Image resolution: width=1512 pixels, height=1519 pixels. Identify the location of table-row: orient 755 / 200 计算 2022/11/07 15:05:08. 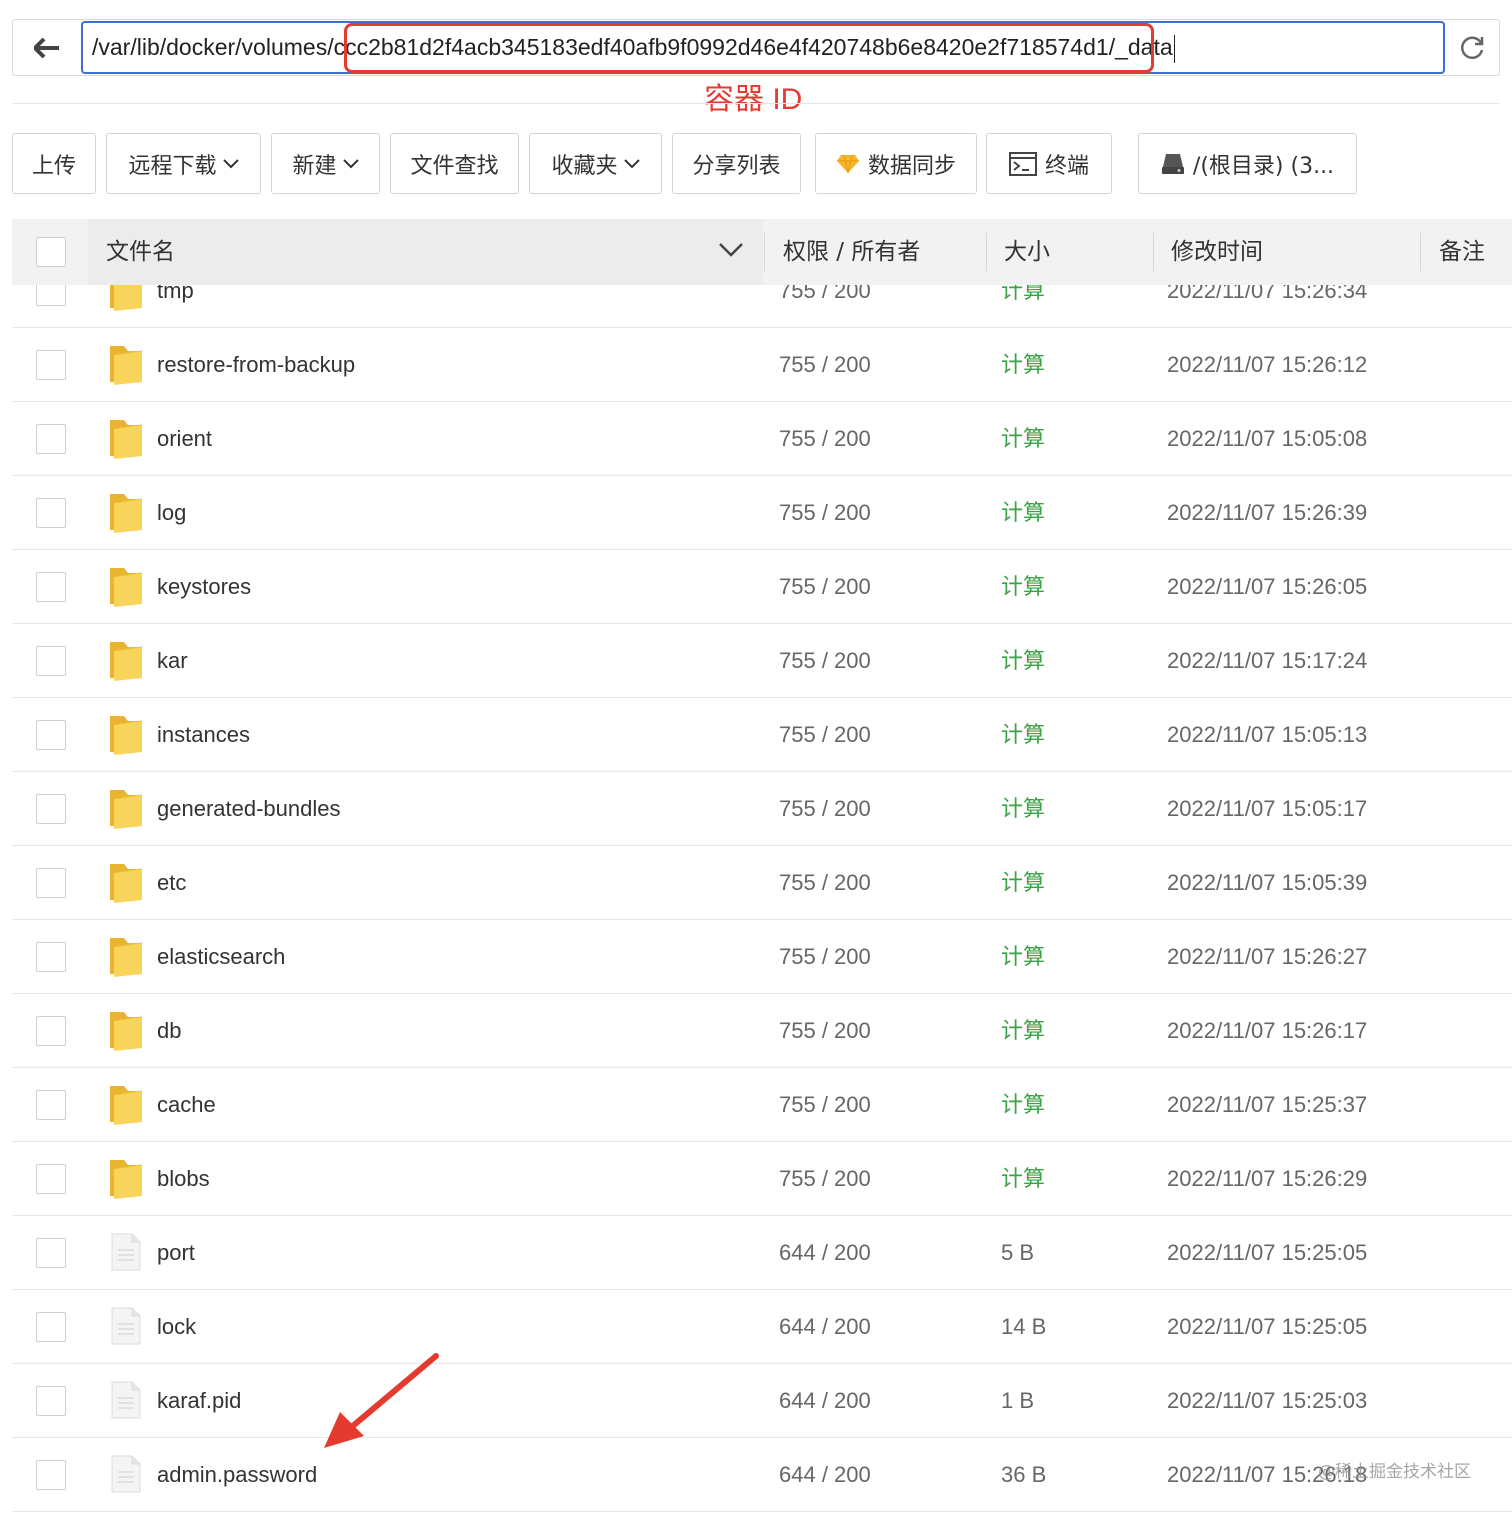
(762, 439).